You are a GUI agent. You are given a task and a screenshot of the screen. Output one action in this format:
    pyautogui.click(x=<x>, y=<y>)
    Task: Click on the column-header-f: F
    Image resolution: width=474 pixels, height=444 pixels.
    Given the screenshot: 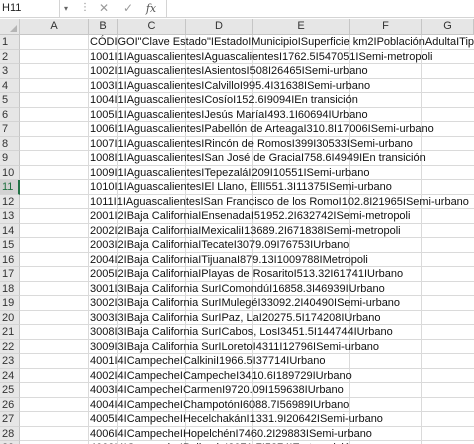 What is the action you would take?
    pyautogui.click(x=386, y=27)
    